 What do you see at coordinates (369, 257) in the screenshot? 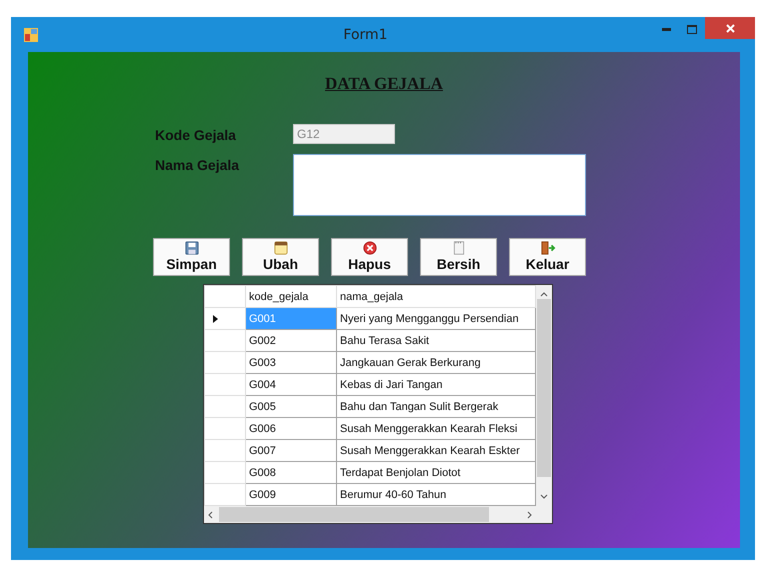
I see `delete-button: Hapus` at bounding box center [369, 257].